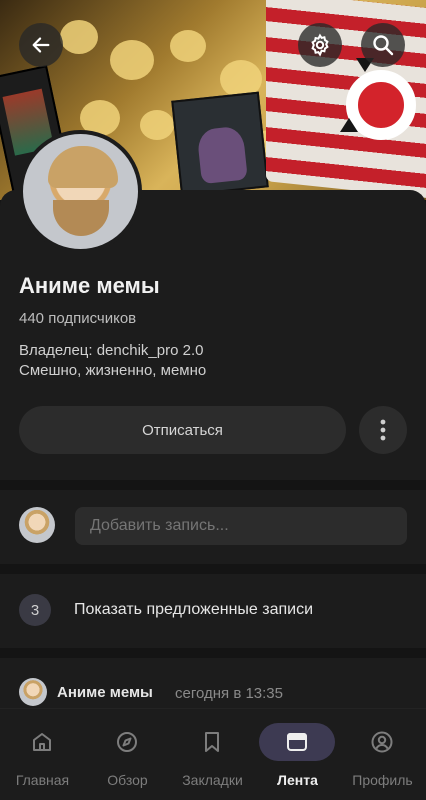 This screenshot has width=426, height=800. What do you see at coordinates (89, 285) in the screenshot?
I see `community-title: Аниме мемы` at bounding box center [89, 285].